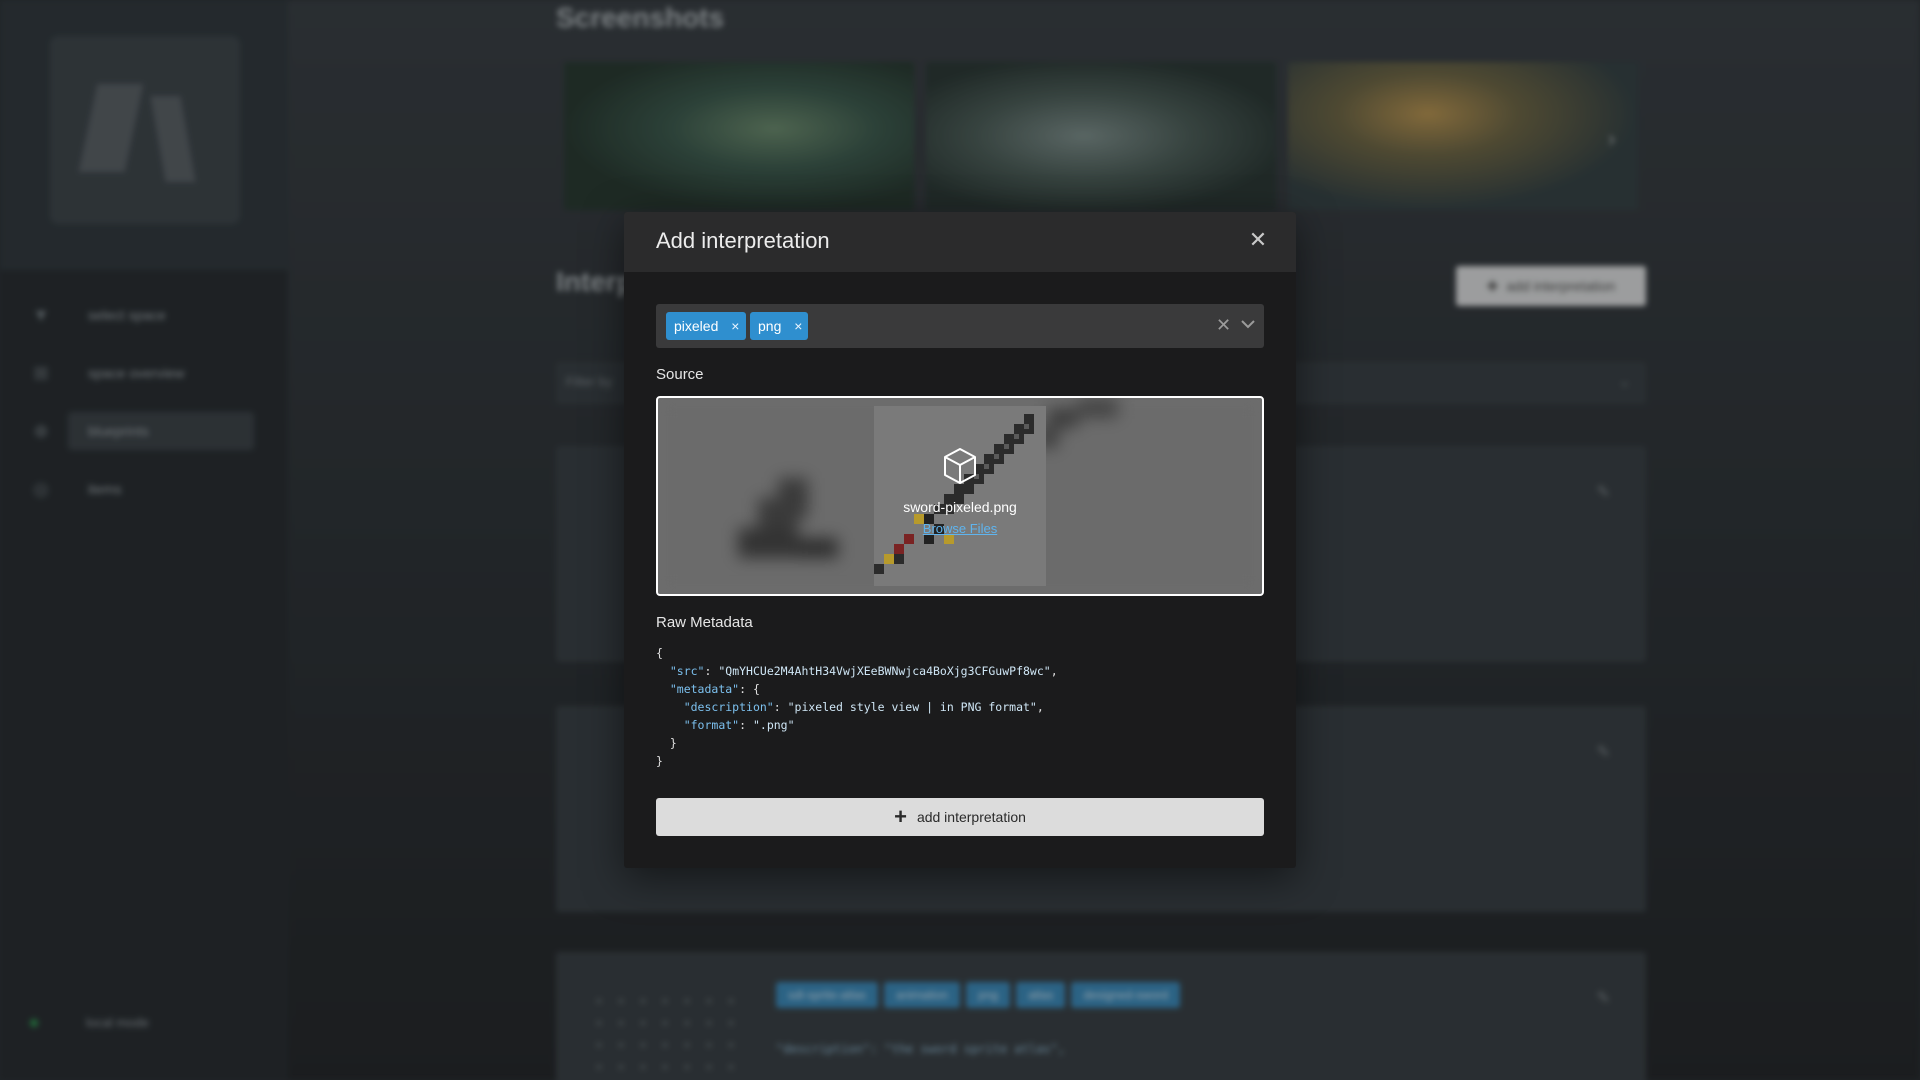 This screenshot has width=1920, height=1080. What do you see at coordinates (960, 507) in the screenshot?
I see `selected-file-name: sword-pixeled.png` at bounding box center [960, 507].